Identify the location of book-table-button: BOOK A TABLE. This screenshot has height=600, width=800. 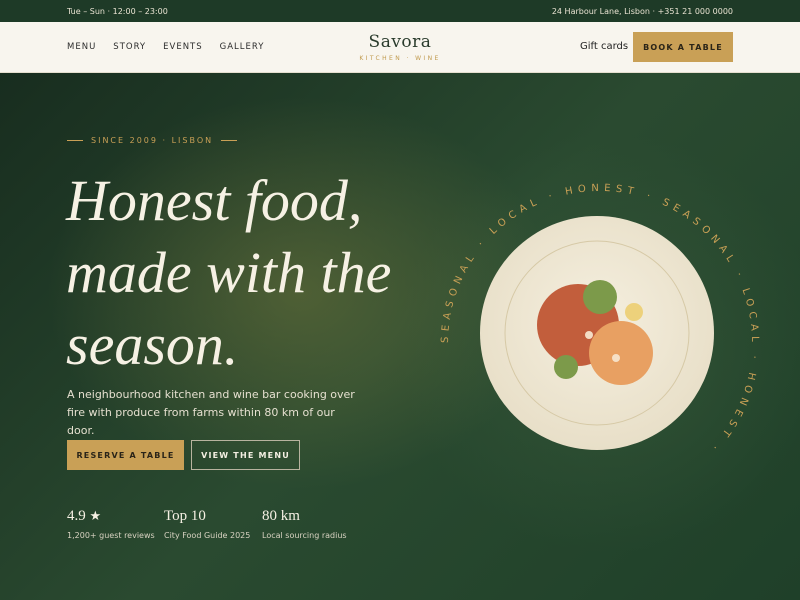
(683, 47).